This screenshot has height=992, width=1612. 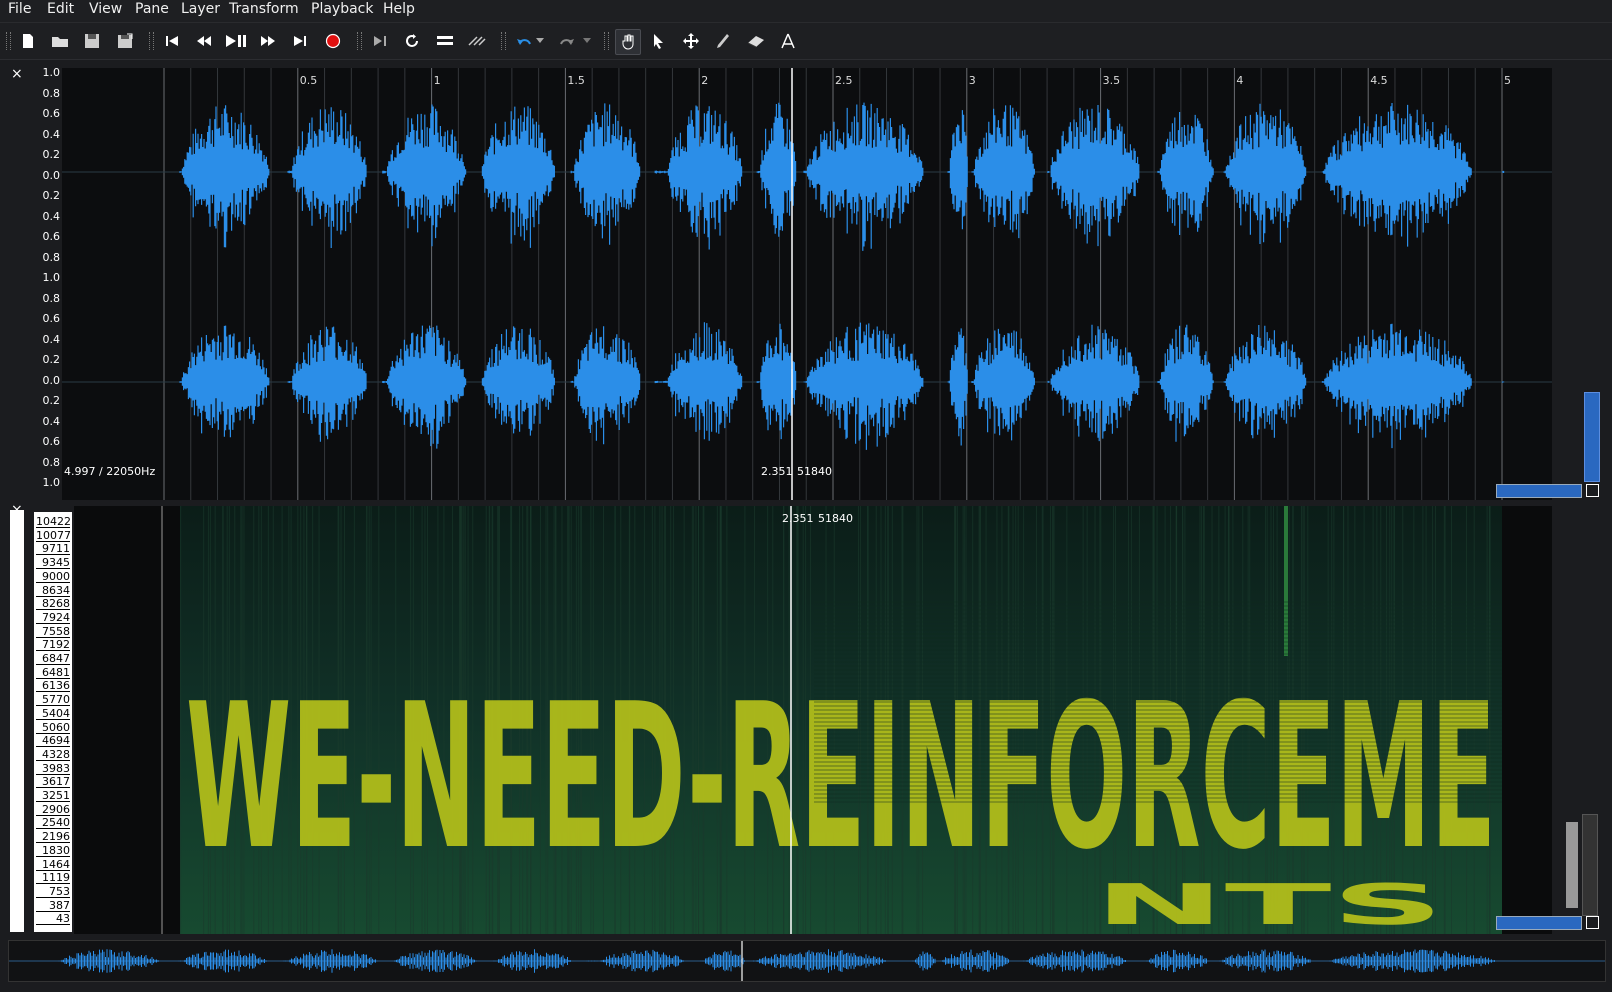 What do you see at coordinates (1590, 865) in the screenshot?
I see `gain-slider` at bounding box center [1590, 865].